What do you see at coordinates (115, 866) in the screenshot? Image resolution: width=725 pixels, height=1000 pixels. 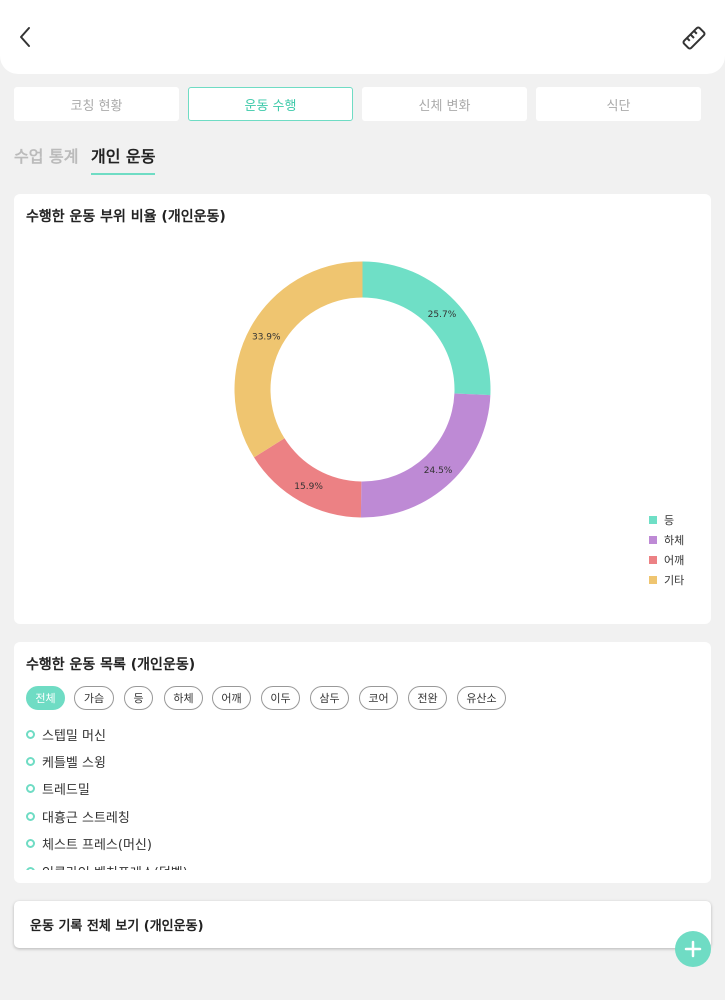 I see `exercise-name: 인클라인 벤치프레스(덤벨)` at bounding box center [115, 866].